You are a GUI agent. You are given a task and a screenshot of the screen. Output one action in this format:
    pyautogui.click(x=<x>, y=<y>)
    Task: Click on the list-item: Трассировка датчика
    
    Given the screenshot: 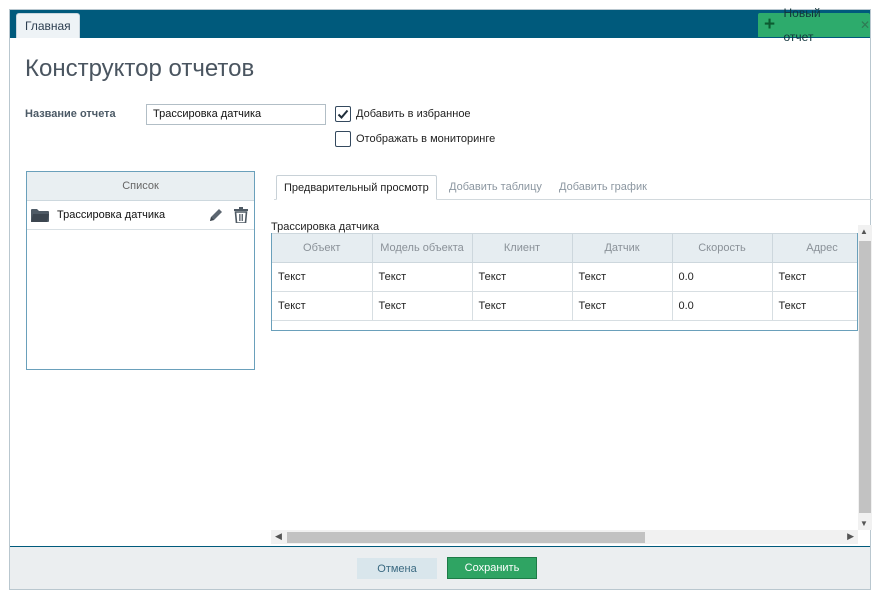 What is the action you would take?
    pyautogui.click(x=140, y=215)
    